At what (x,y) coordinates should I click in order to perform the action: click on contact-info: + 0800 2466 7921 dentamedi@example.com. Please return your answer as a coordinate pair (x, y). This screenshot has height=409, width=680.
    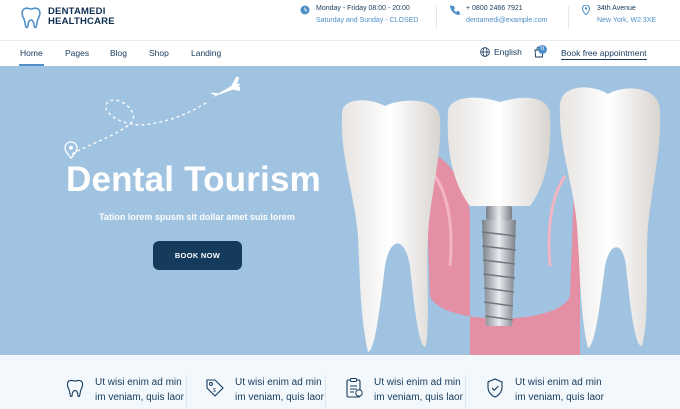
    Looking at the image, I should click on (498, 15).